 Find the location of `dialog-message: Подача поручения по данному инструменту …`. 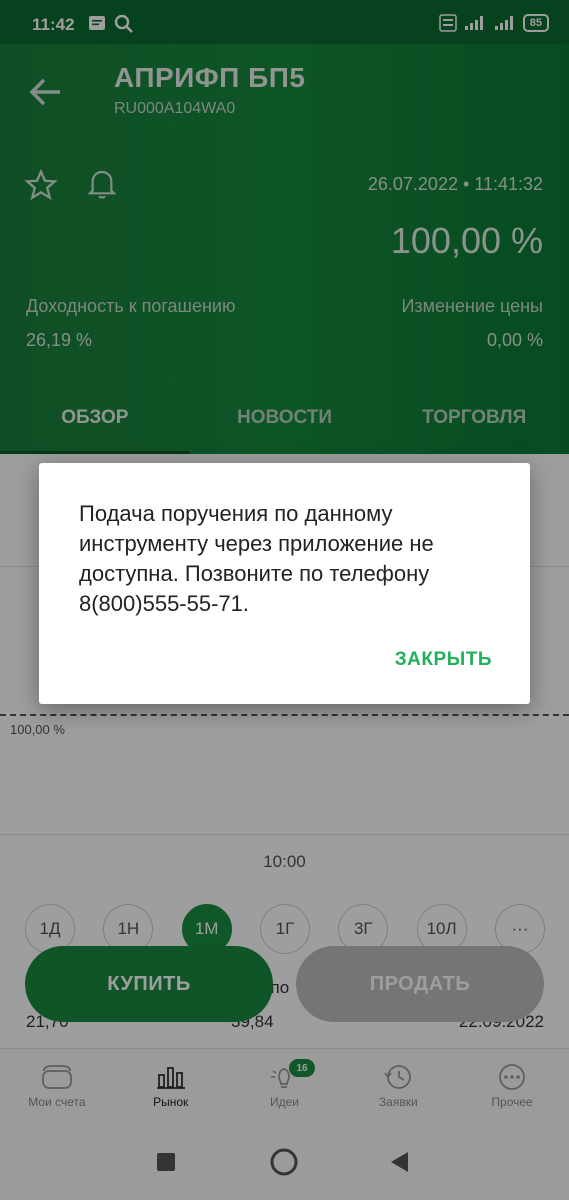

dialog-message: Подача поручения по данному инструменту … is located at coordinates (256, 558).